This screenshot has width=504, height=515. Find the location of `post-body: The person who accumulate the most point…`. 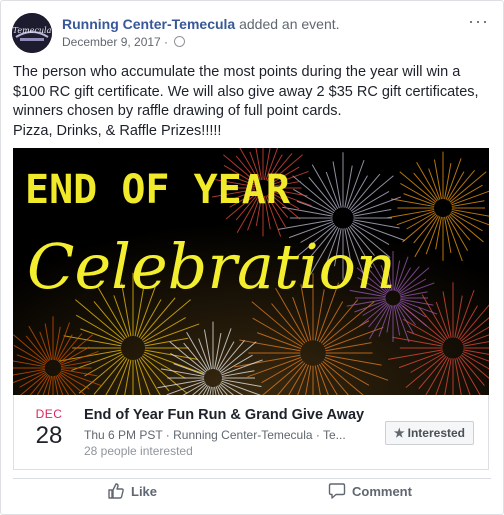

post-body: The person who accumulate the most point… is located at coordinates (254, 102).